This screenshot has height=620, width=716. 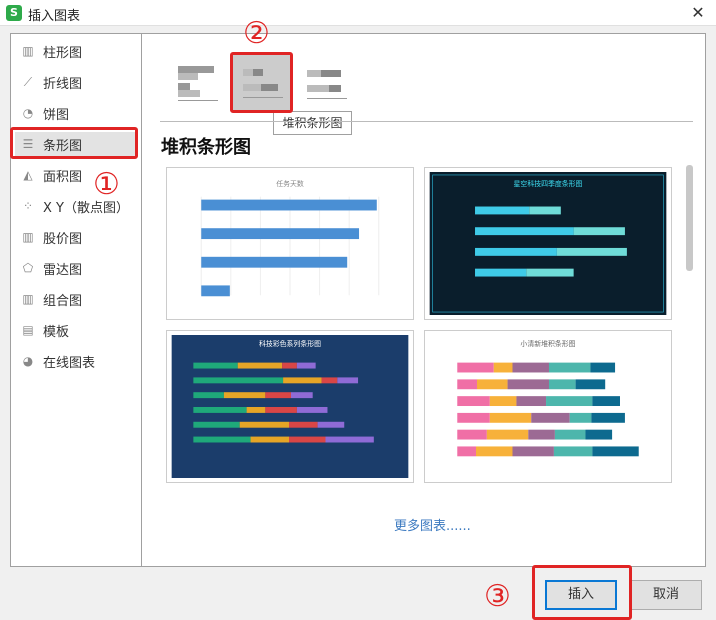 I want to click on subtype-clustered-bar, so click(x=200, y=83).